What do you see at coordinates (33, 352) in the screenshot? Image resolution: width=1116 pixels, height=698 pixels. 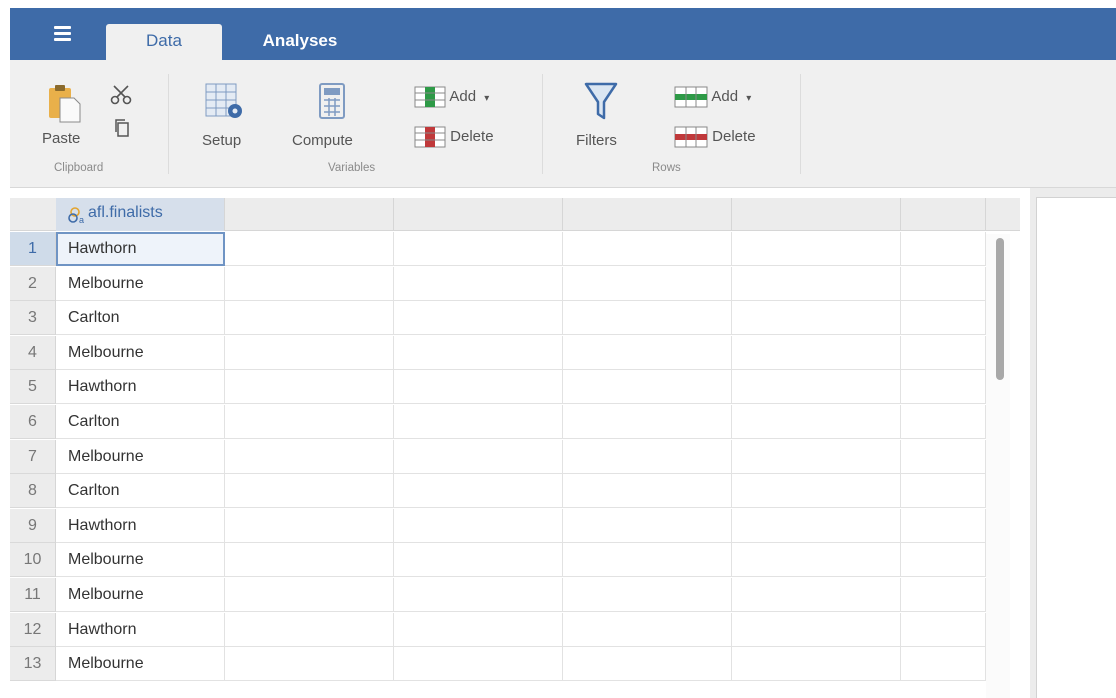 I see `row-number: 4` at bounding box center [33, 352].